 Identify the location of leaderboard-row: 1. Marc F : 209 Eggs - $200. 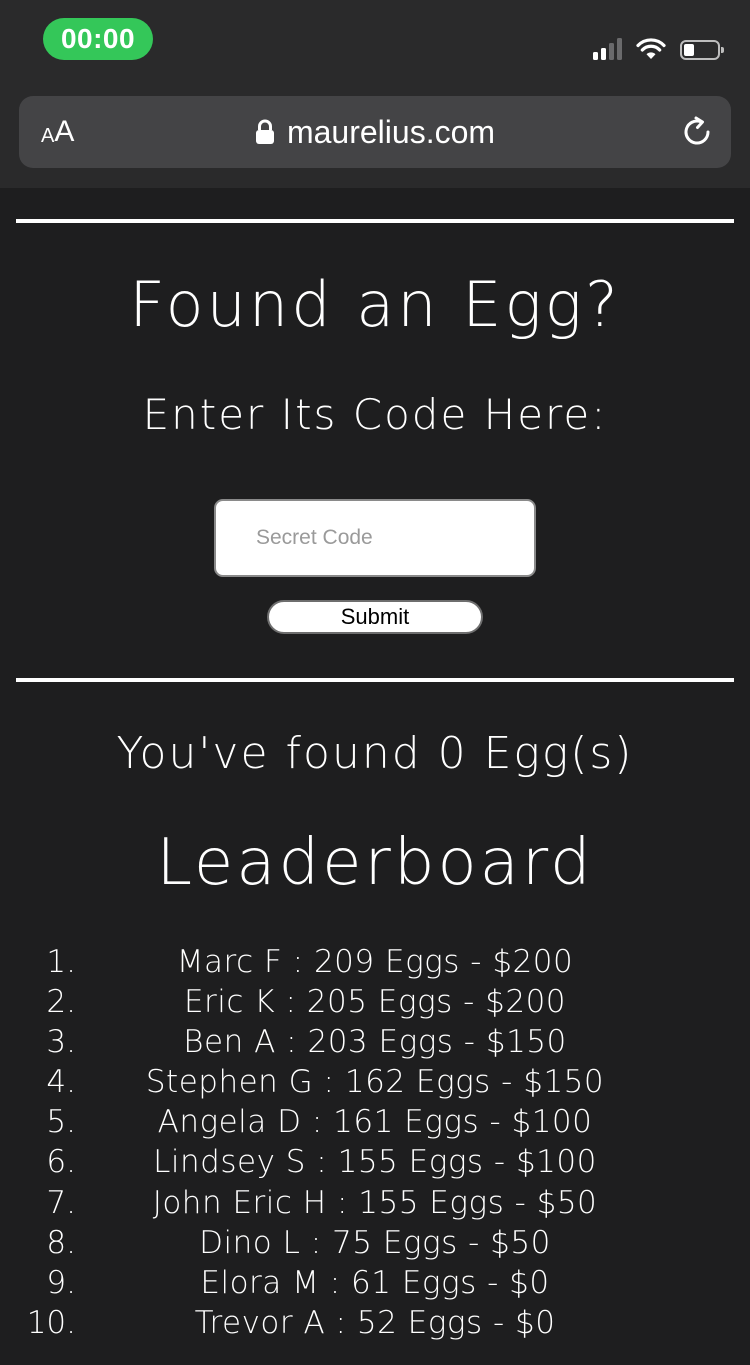
(375, 962).